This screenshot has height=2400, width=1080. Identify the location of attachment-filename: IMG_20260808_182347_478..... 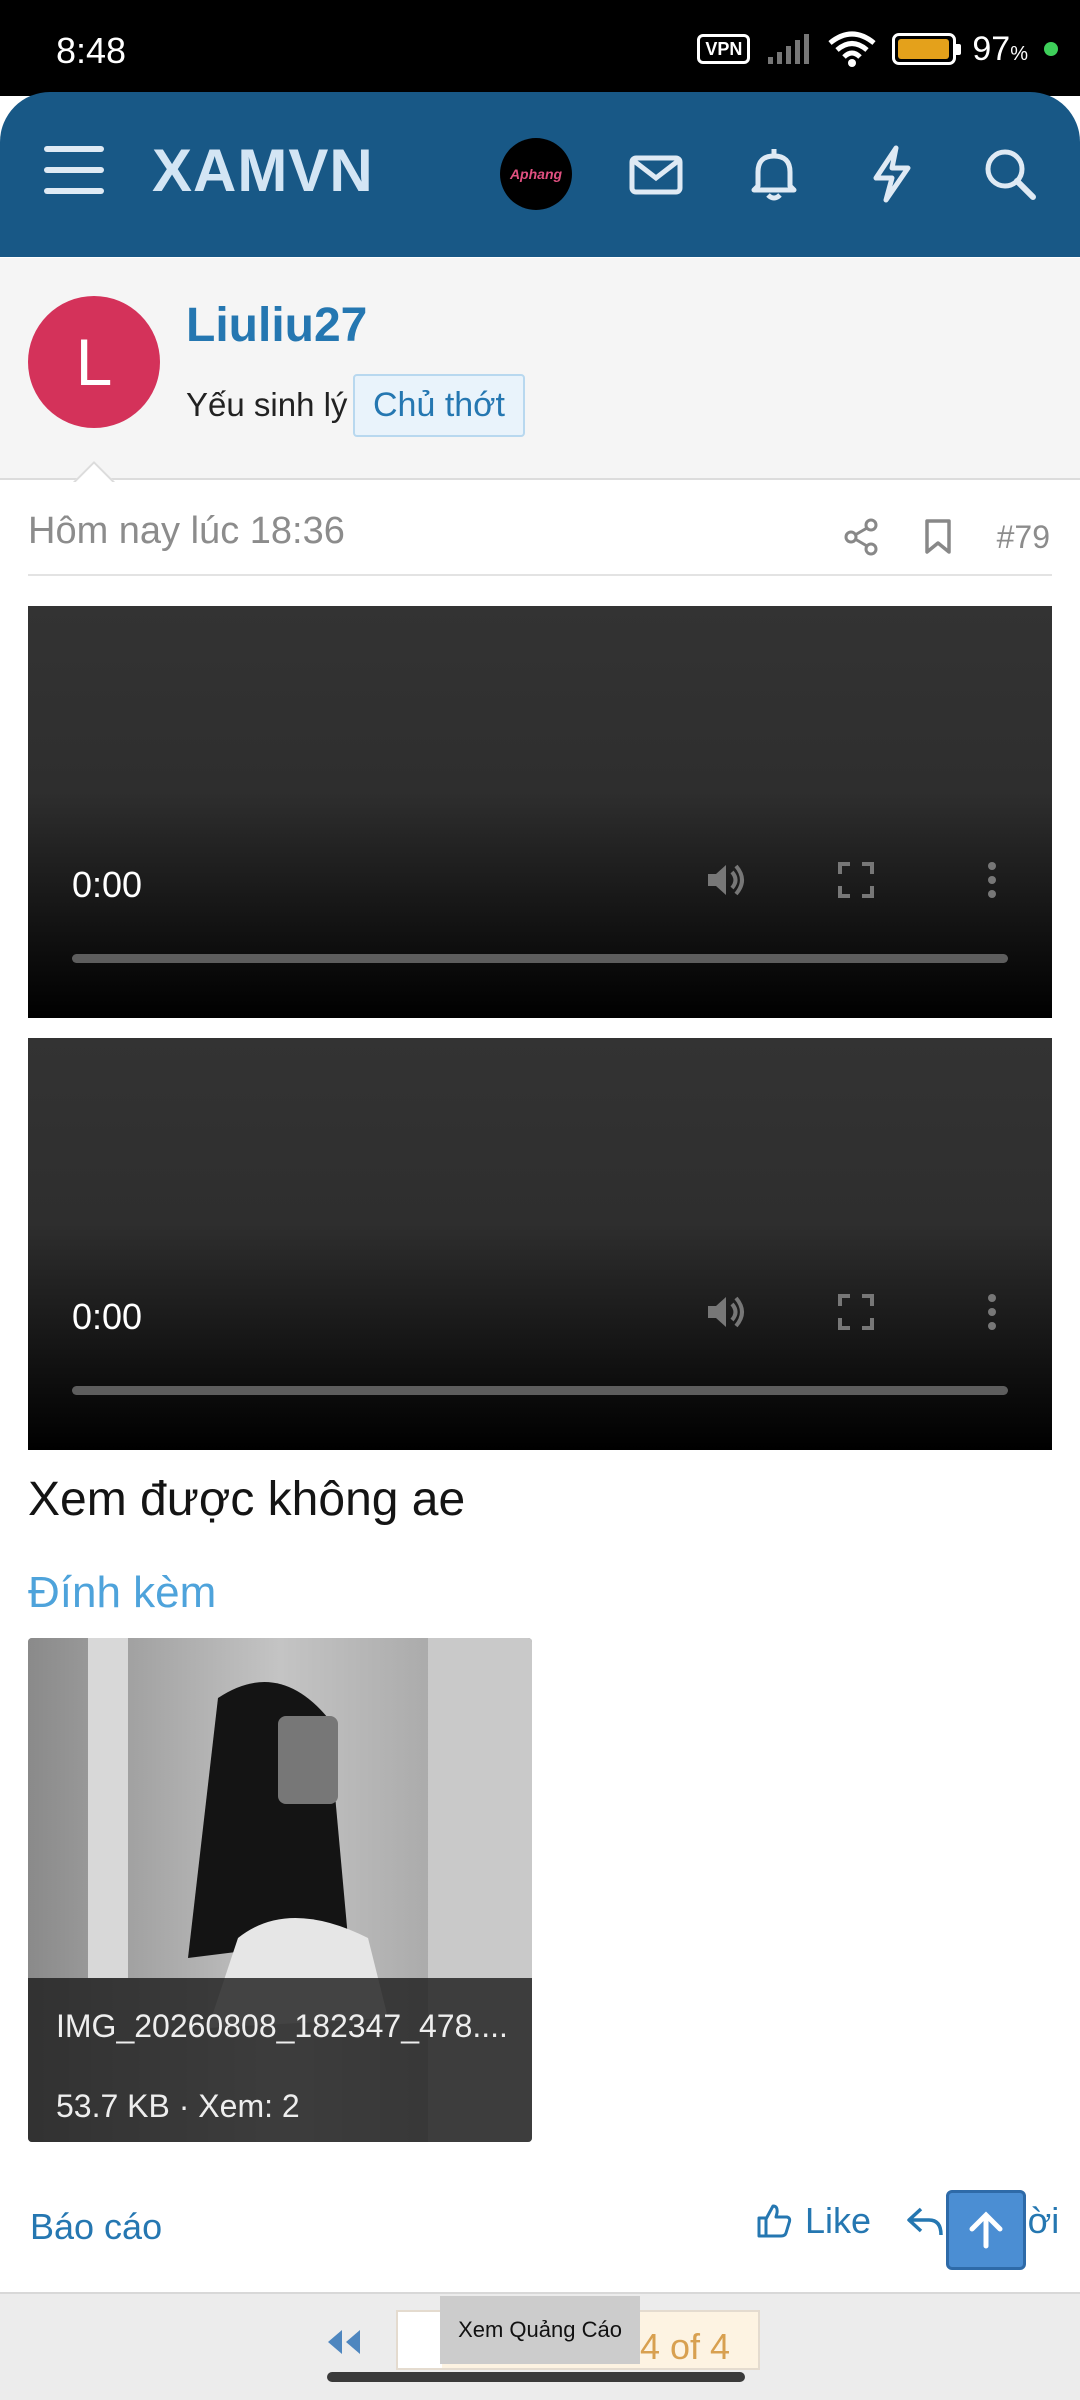
(282, 2026).